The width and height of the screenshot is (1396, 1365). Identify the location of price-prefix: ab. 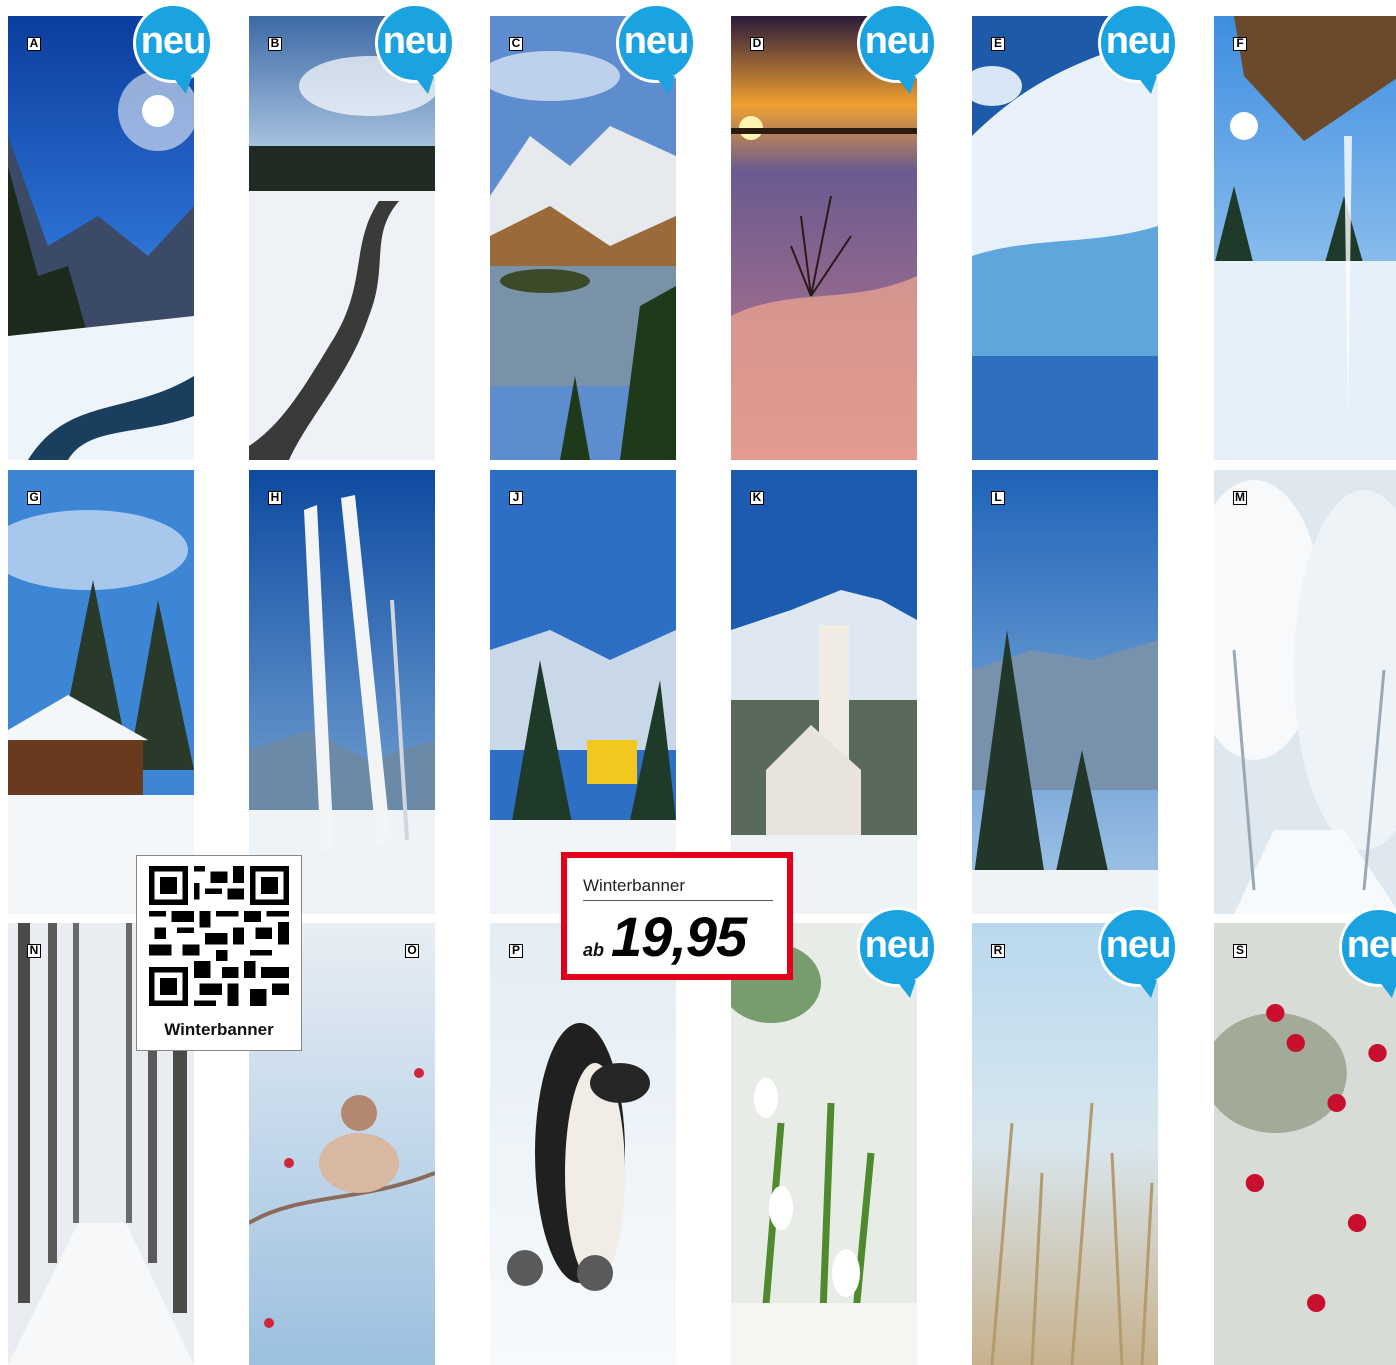
(594, 950).